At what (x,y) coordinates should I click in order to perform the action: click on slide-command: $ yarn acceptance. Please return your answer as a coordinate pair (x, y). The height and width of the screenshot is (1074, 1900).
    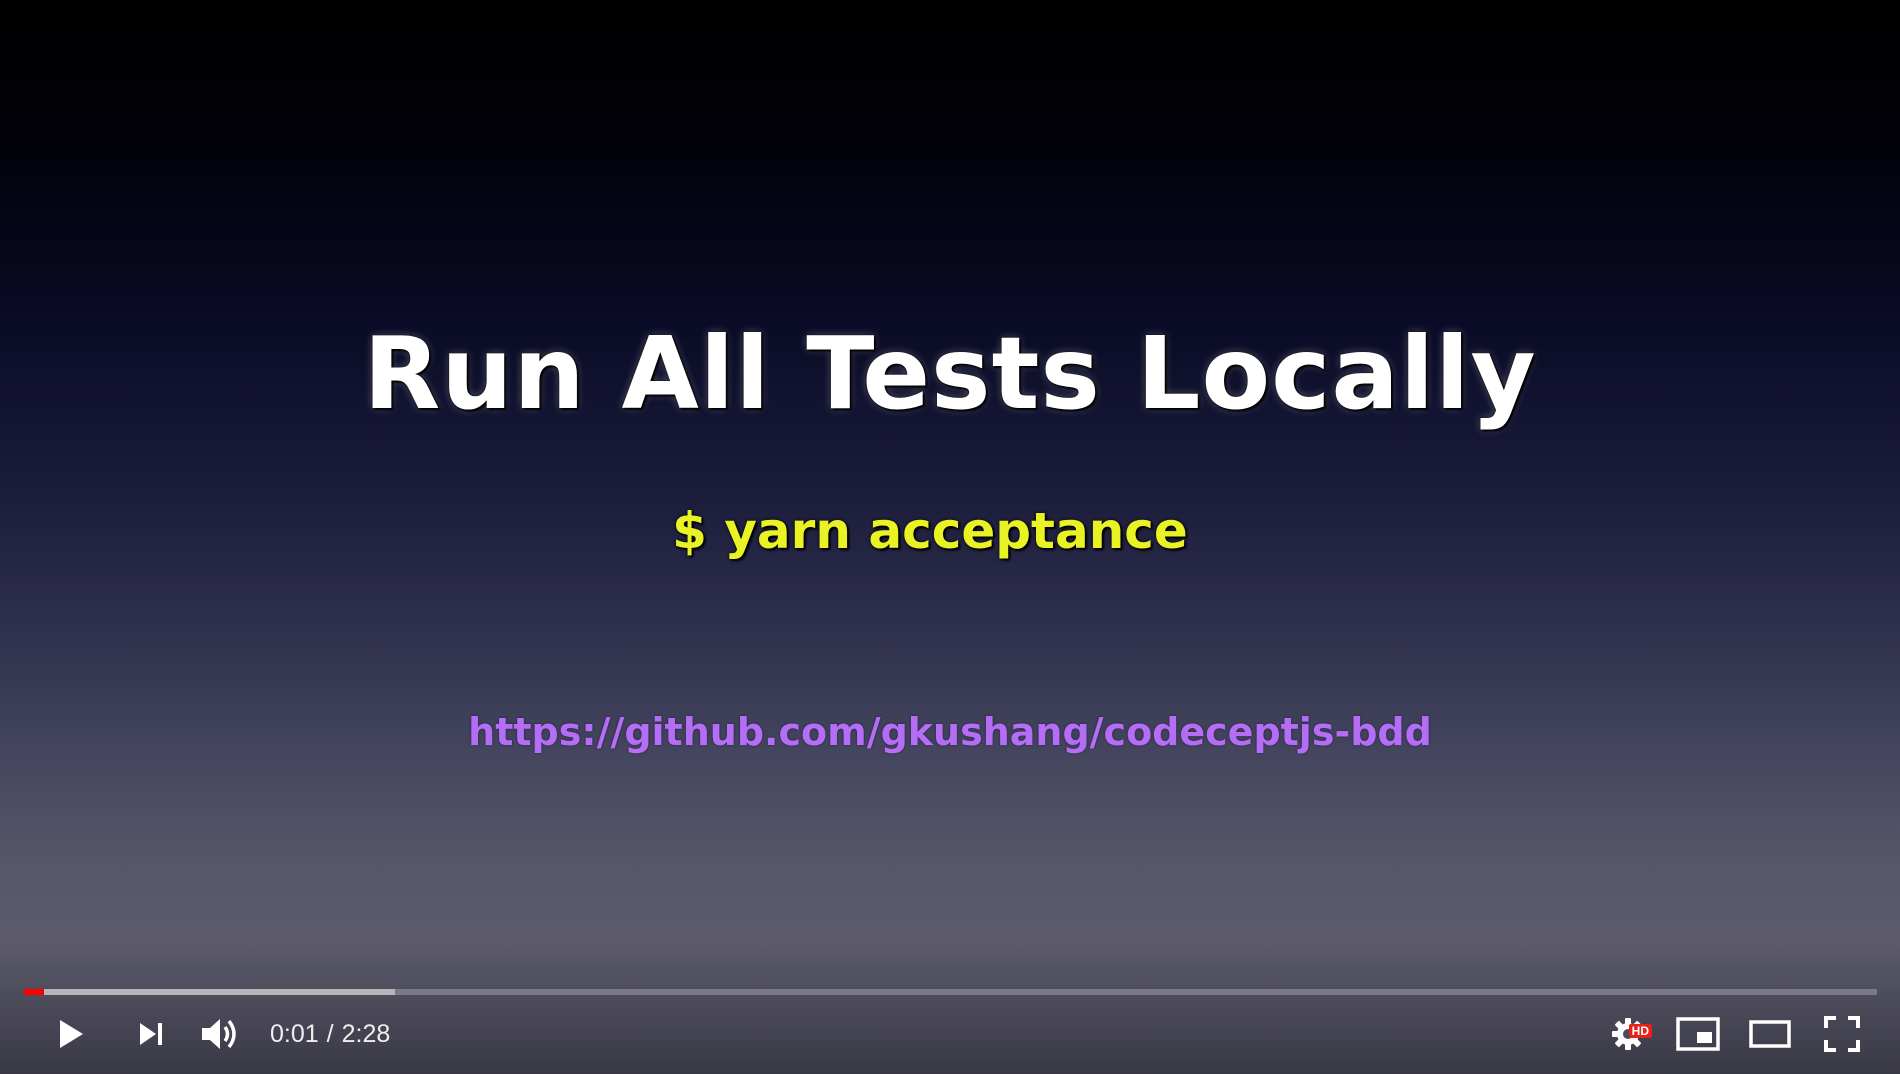
    Looking at the image, I should click on (930, 531).